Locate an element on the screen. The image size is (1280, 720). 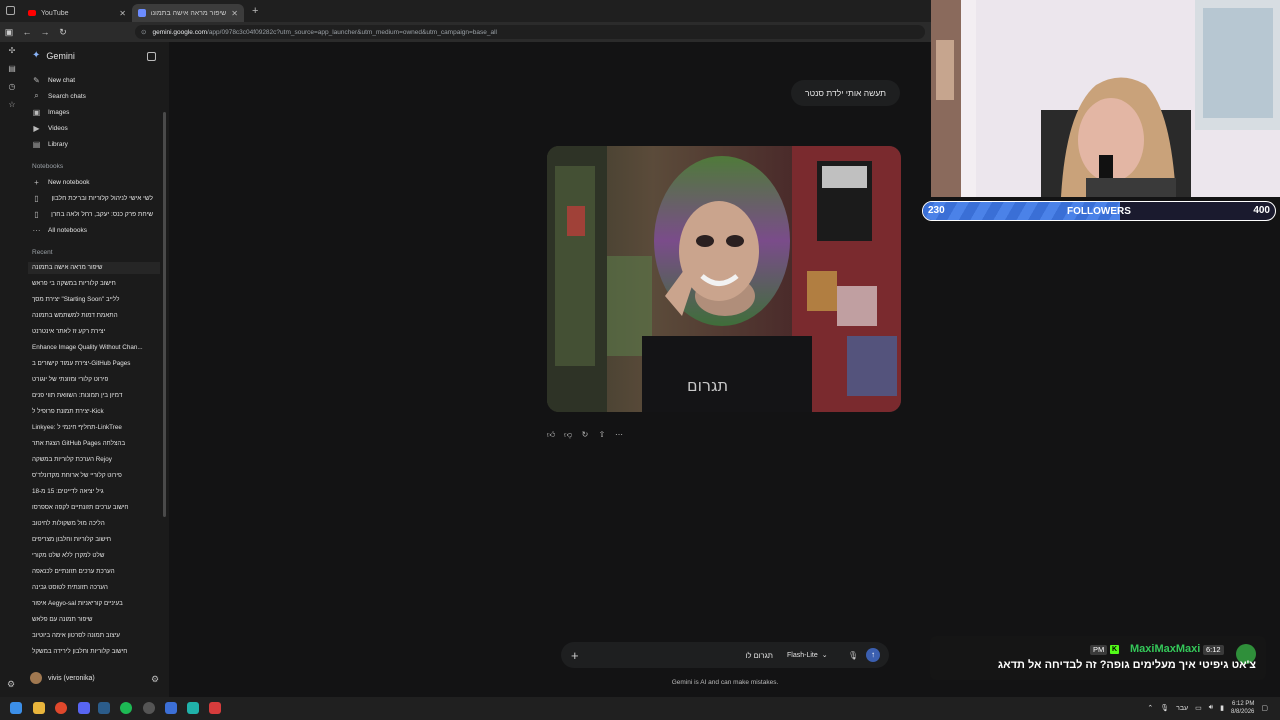
recent-chat-item: יצירת תמונת פרופיל ל-Kick is located at coordinates (96, 412).